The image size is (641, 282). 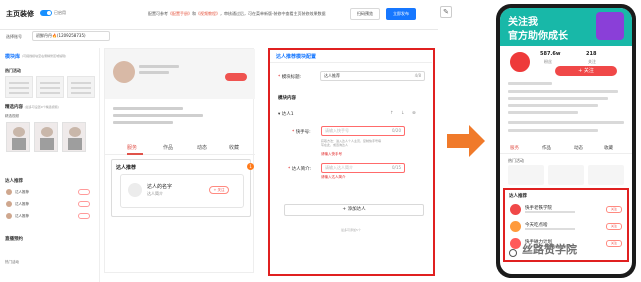 What do you see at coordinates (180, 13) in the screenshot?
I see `manual-link: 《配置手册》` at bounding box center [180, 13].